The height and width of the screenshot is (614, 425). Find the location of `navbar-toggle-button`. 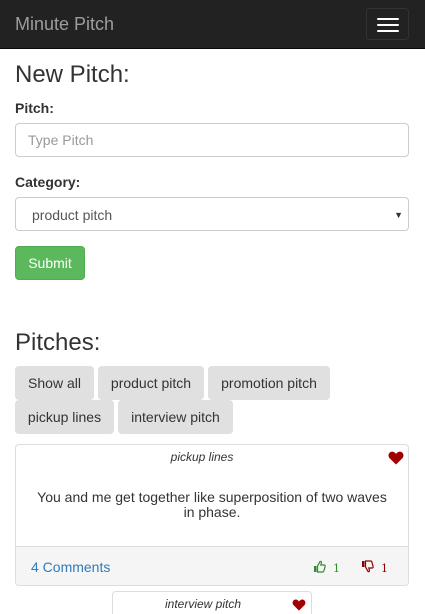

navbar-toggle-button is located at coordinates (387, 24).